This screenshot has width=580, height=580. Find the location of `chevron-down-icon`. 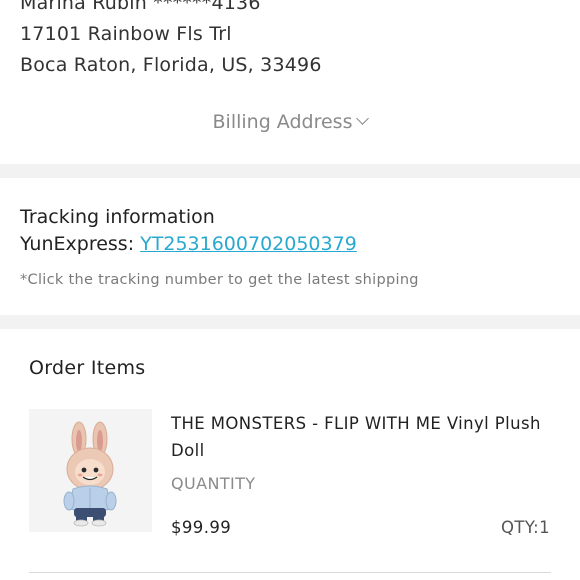

chevron-down-icon is located at coordinates (363, 118).